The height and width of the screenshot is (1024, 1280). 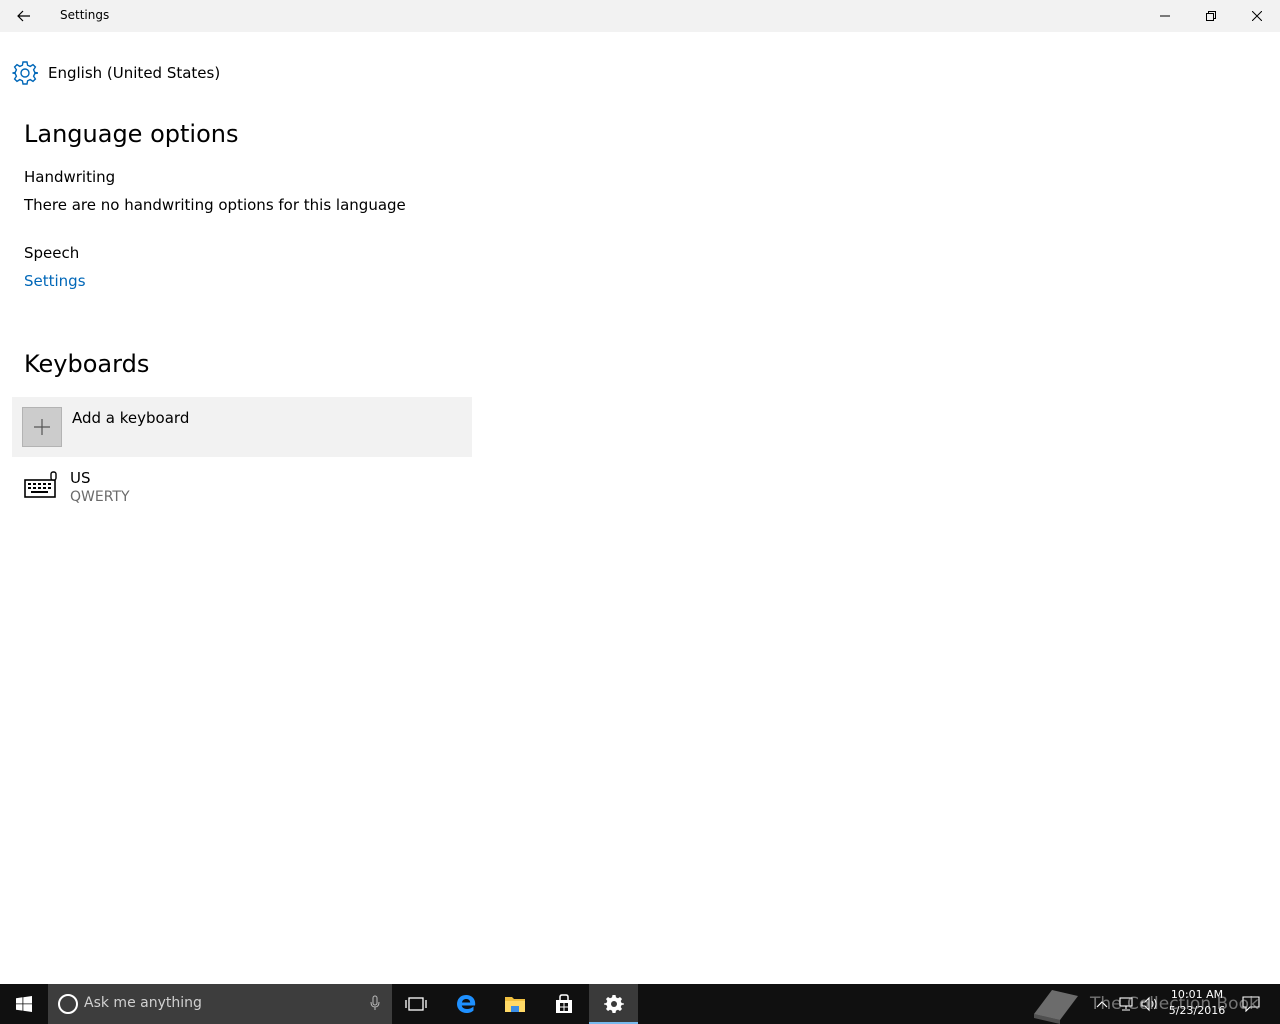 I want to click on keyboard-item-us: US QWERTY, so click(x=242, y=489).